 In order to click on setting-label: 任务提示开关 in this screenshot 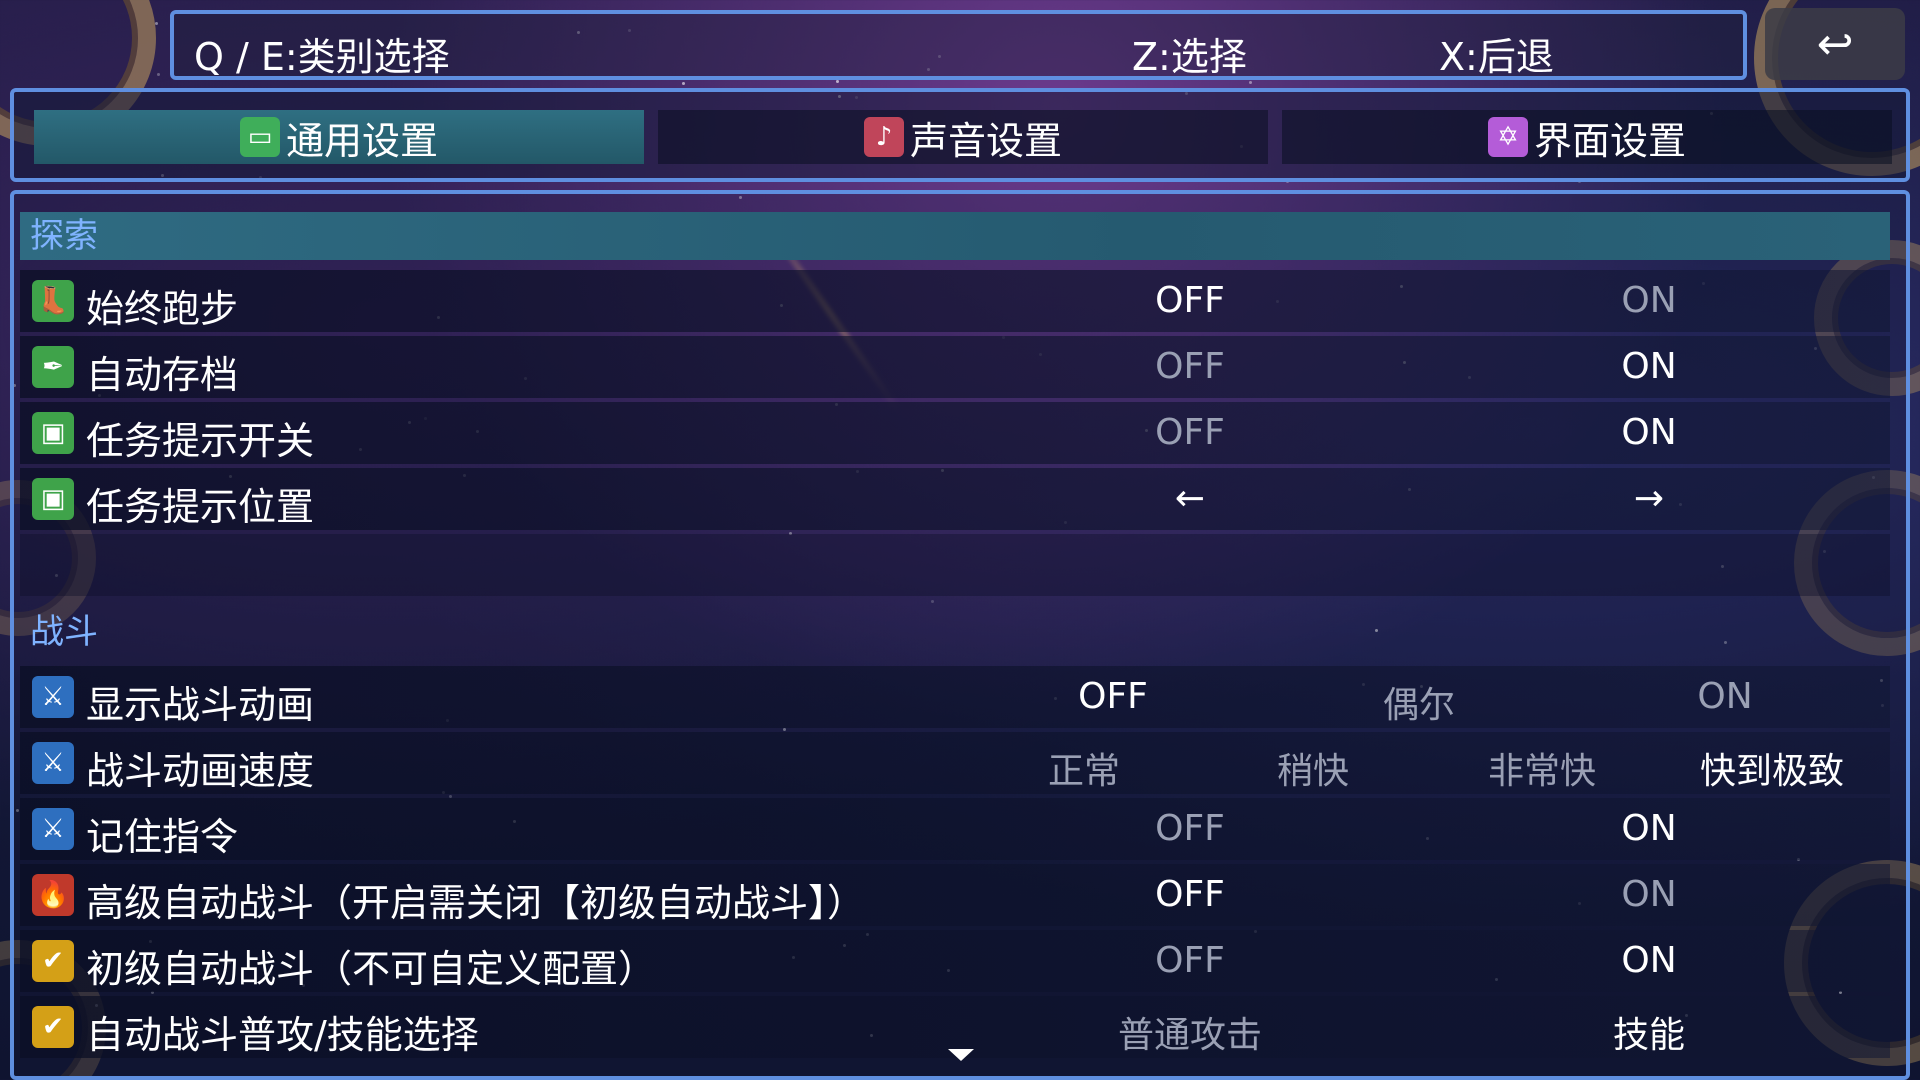, I will do `click(200, 441)`.